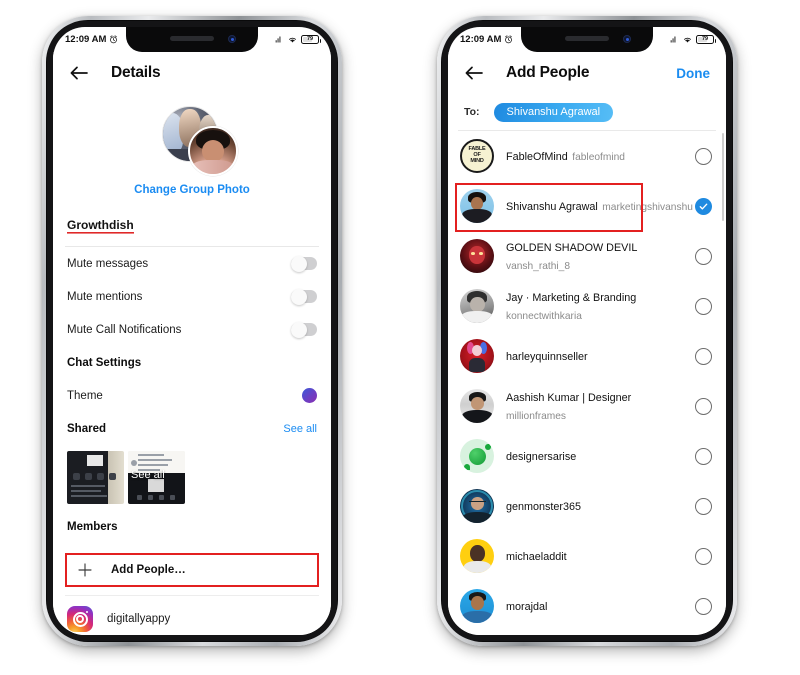  What do you see at coordinates (85, 395) in the screenshot?
I see `theme-label: Theme` at bounding box center [85, 395].